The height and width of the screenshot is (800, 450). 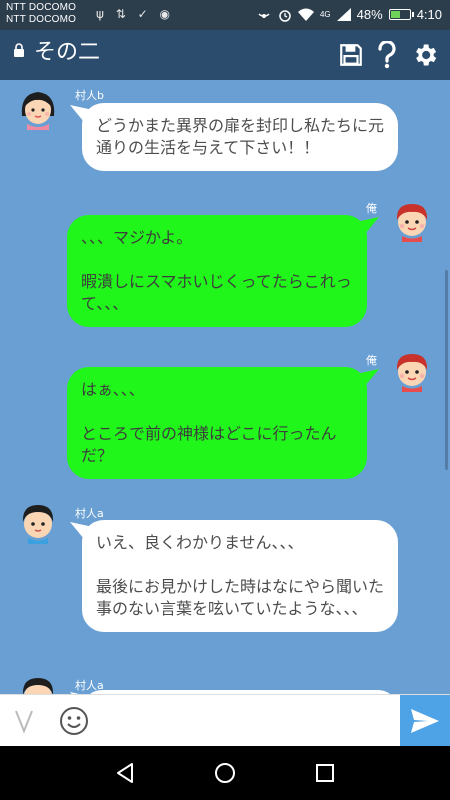 I want to click on hotspot-icon, so click(x=264, y=15).